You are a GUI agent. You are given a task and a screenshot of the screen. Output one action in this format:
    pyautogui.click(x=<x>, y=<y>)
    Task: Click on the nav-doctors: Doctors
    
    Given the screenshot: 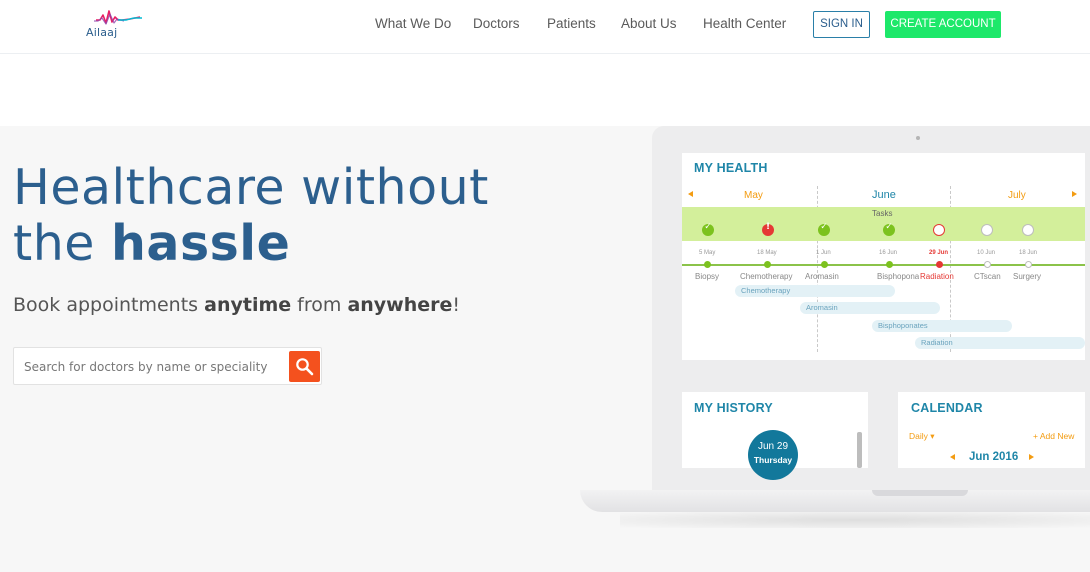 What is the action you would take?
    pyautogui.click(x=496, y=23)
    